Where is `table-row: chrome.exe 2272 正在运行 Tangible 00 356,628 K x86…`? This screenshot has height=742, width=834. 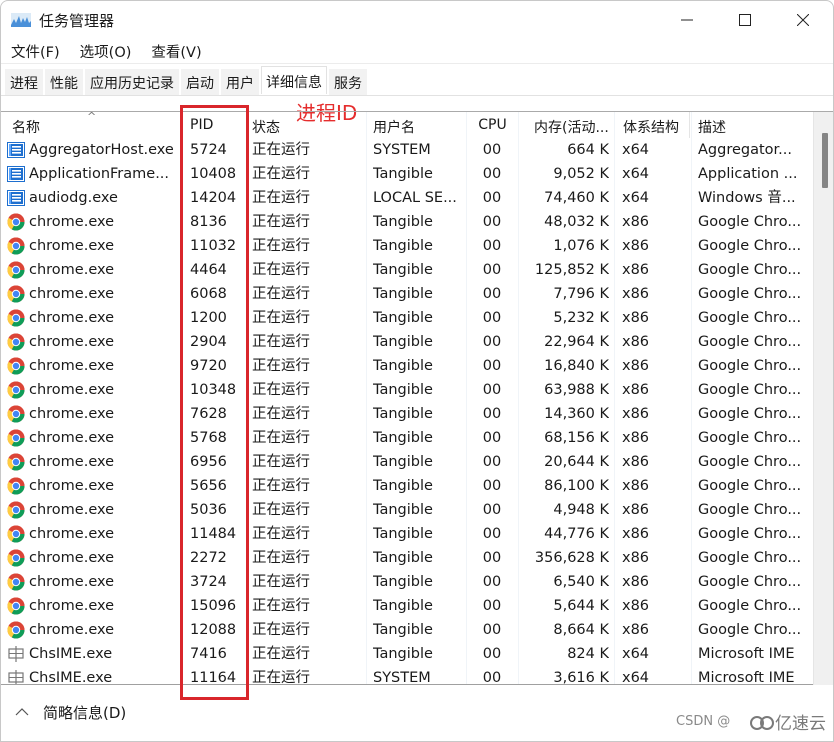 table-row: chrome.exe 2272 正在运行 Tangible 00 356,628 K x86… is located at coordinates (407, 558).